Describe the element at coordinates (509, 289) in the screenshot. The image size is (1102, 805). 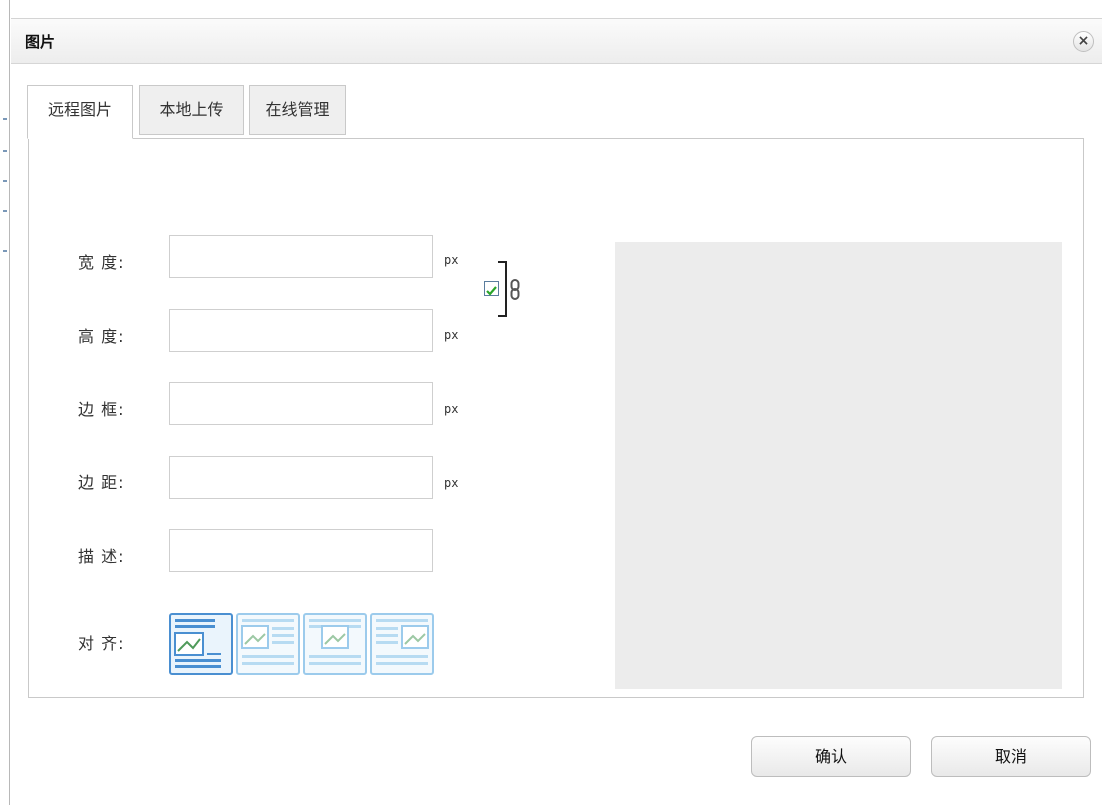
I see `lock-ratio-control` at that location.